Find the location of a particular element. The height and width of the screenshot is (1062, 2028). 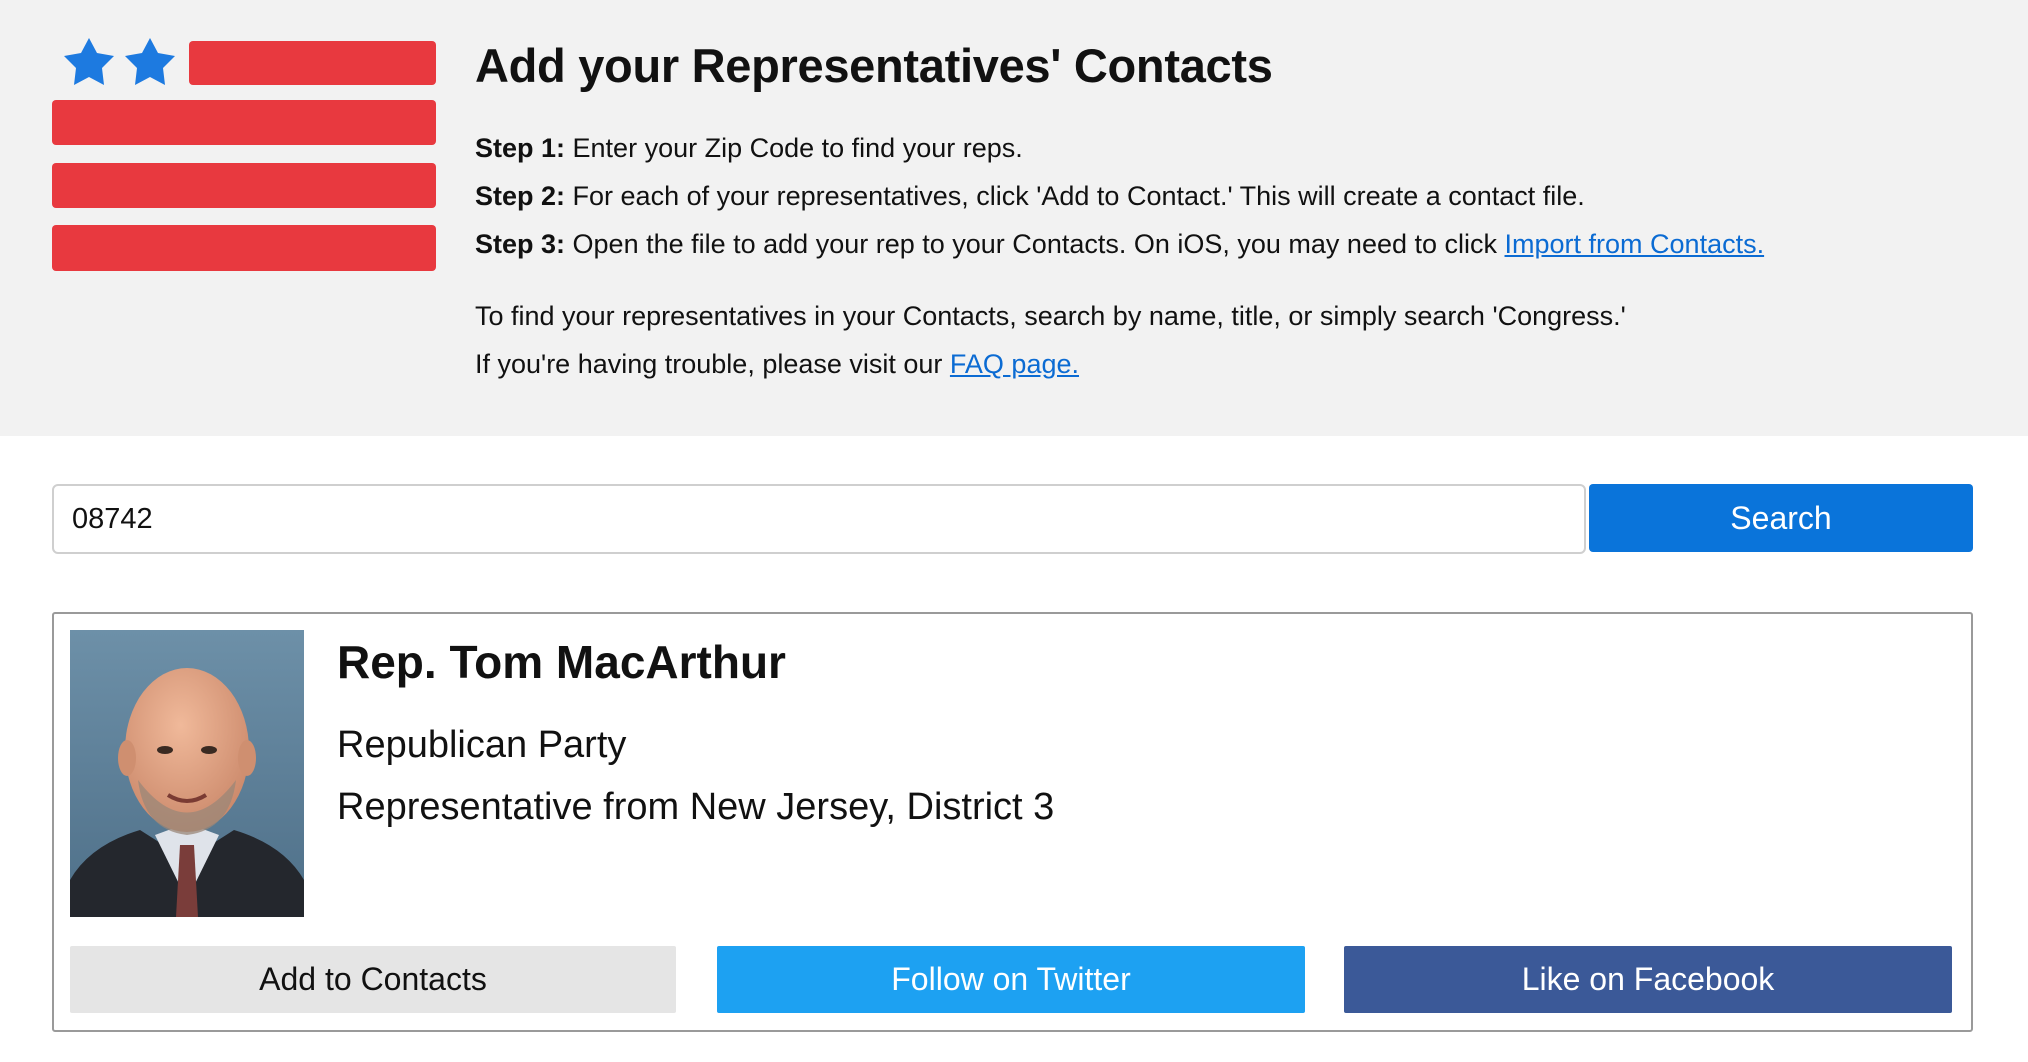

add-to-contacts-button: Add to Contacts is located at coordinates (373, 979).